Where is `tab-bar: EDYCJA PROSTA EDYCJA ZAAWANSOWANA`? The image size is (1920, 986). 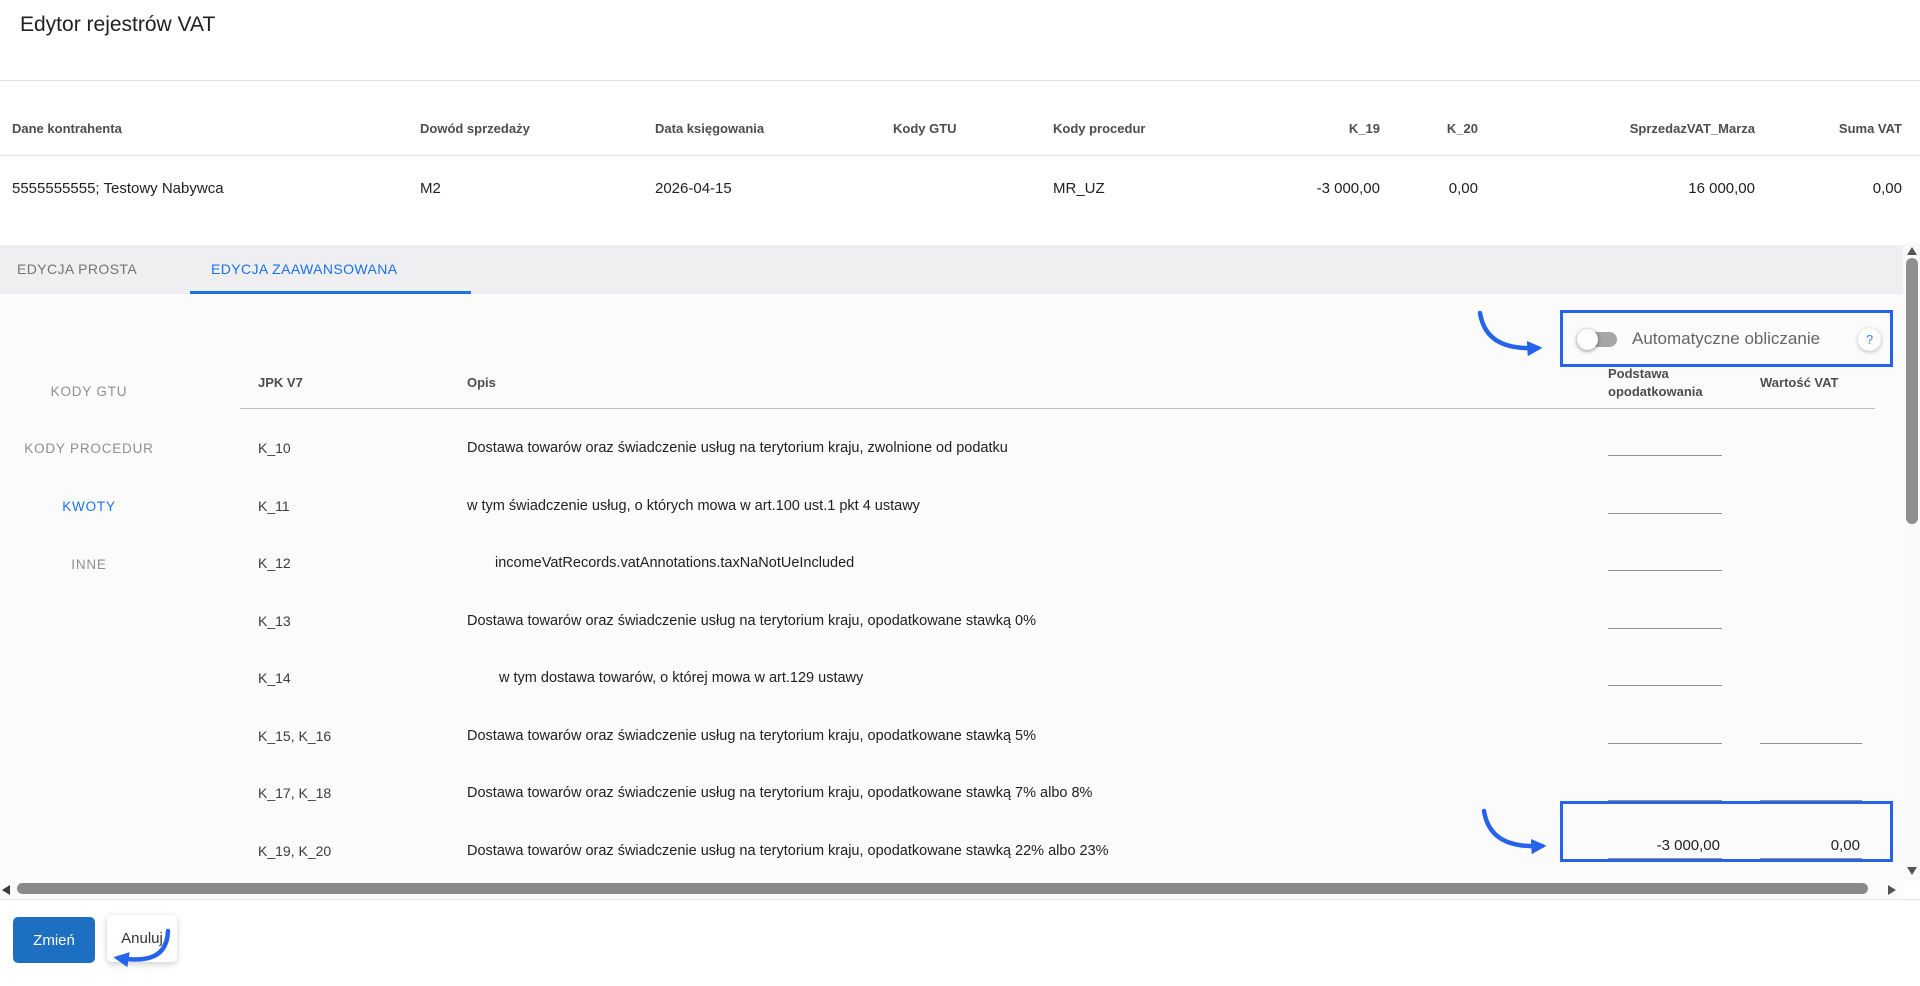 tab-bar: EDYCJA PROSTA EDYCJA ZAAWANSOWANA is located at coordinates (951, 269).